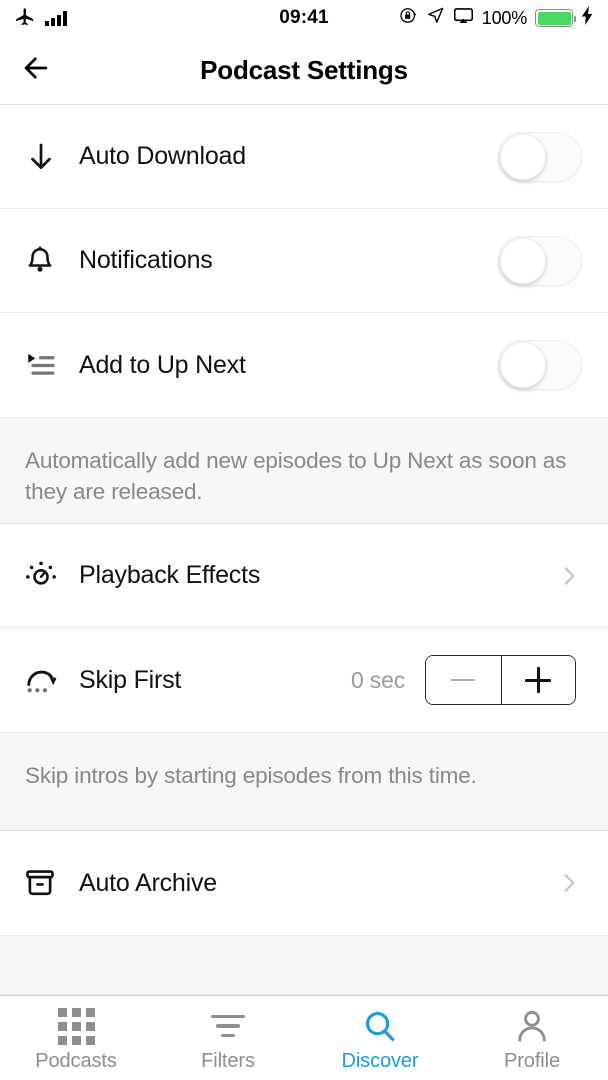 This screenshot has height=1080, width=608. I want to click on skip-forward-icon, so click(46, 680).